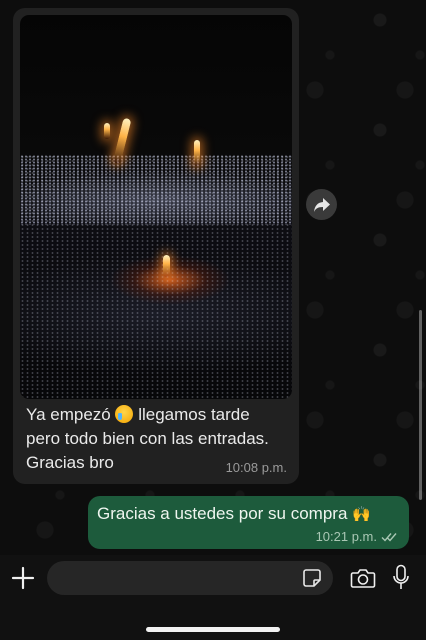 The image size is (426, 640). I want to click on sticker-icon, so click(312, 578).